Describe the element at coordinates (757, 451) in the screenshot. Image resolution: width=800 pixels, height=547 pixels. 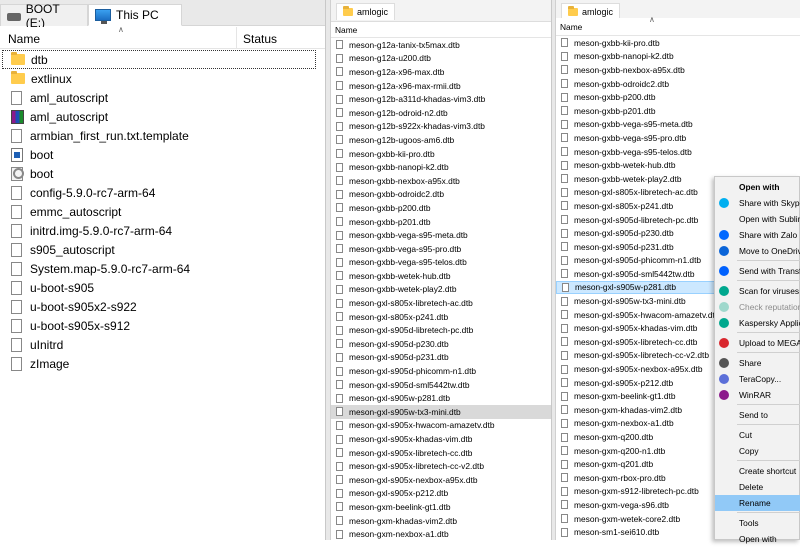
I see `menu-item: Copy` at that location.